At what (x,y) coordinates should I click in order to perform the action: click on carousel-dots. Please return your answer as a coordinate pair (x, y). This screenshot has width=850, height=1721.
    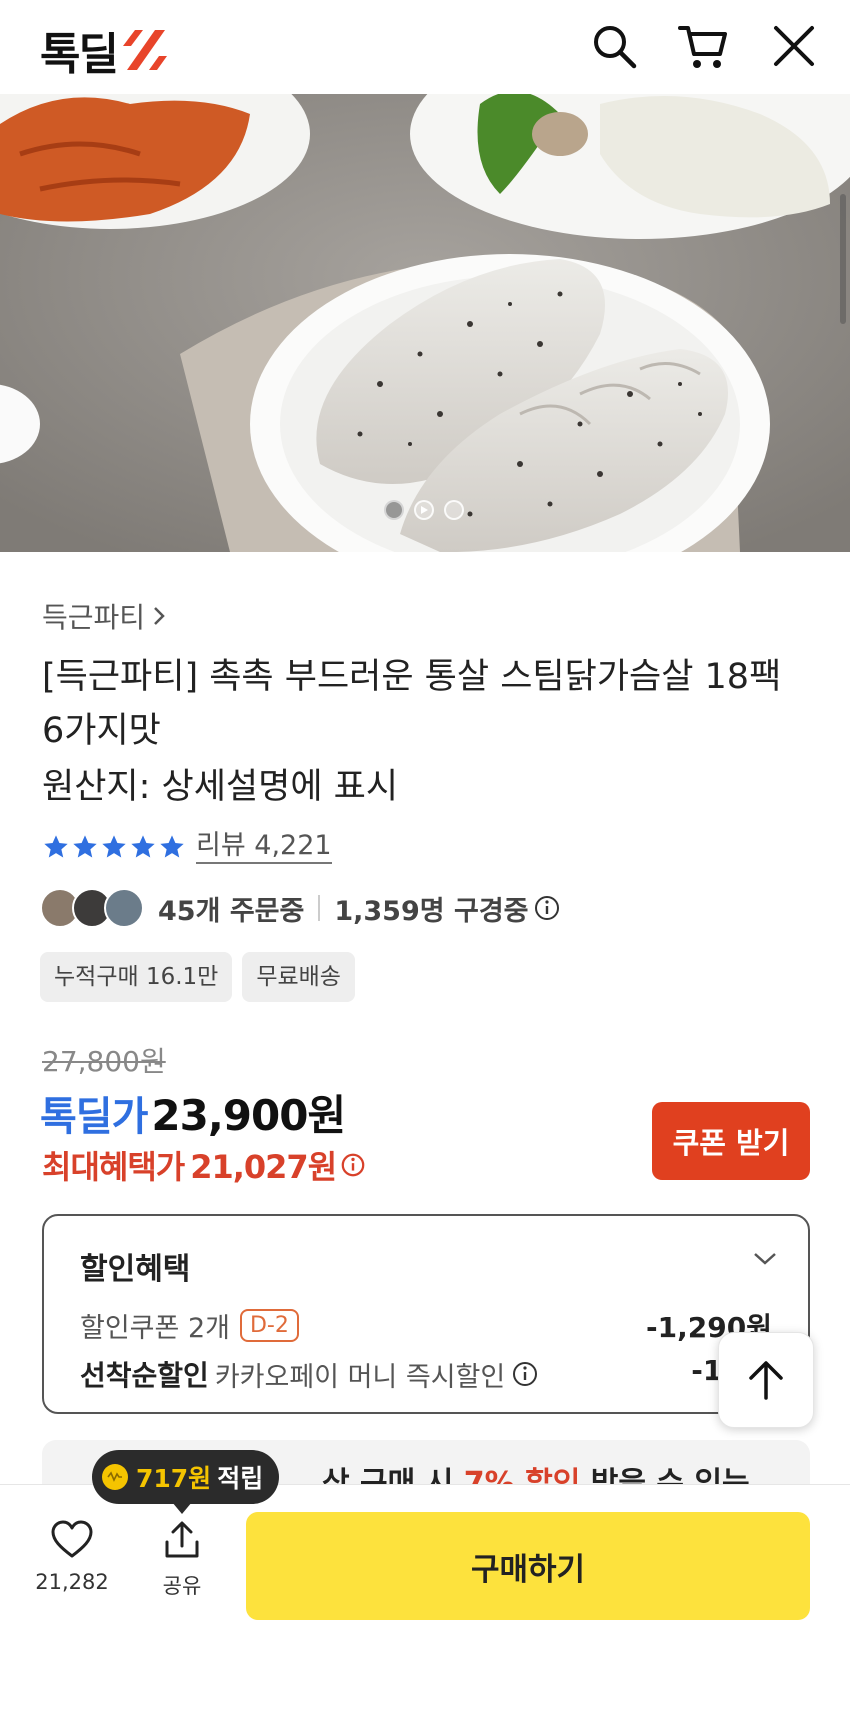
    Looking at the image, I should click on (424, 510).